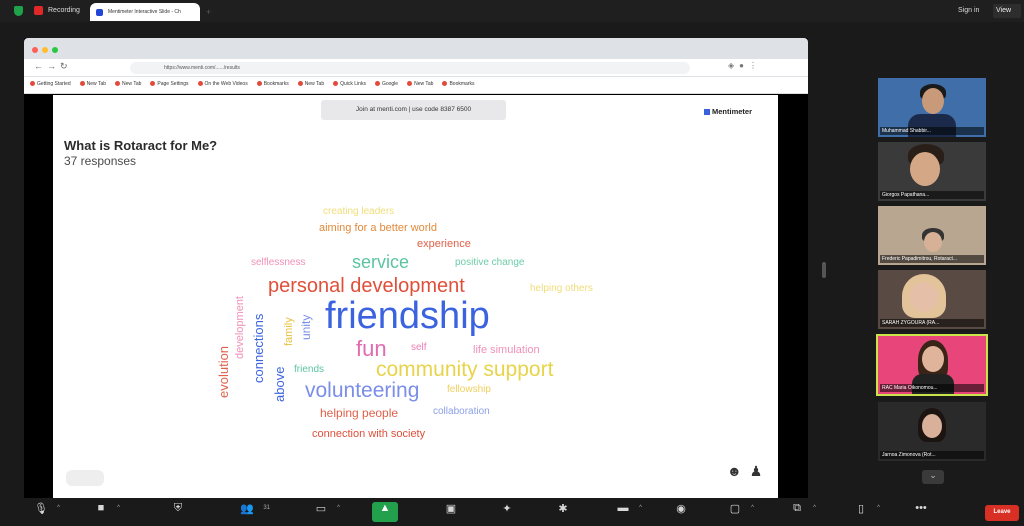 This screenshot has width=1024, height=526. I want to click on mentimeter-favicon-icon, so click(99, 12).